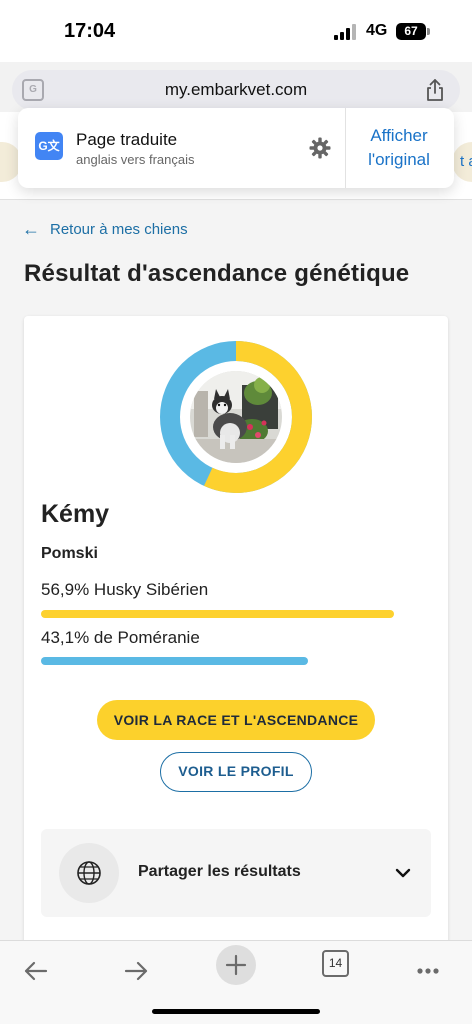 This screenshot has height=1024, width=472. Describe the element at coordinates (217, 614) in the screenshot. I see `ancestry-bar-husky` at that location.